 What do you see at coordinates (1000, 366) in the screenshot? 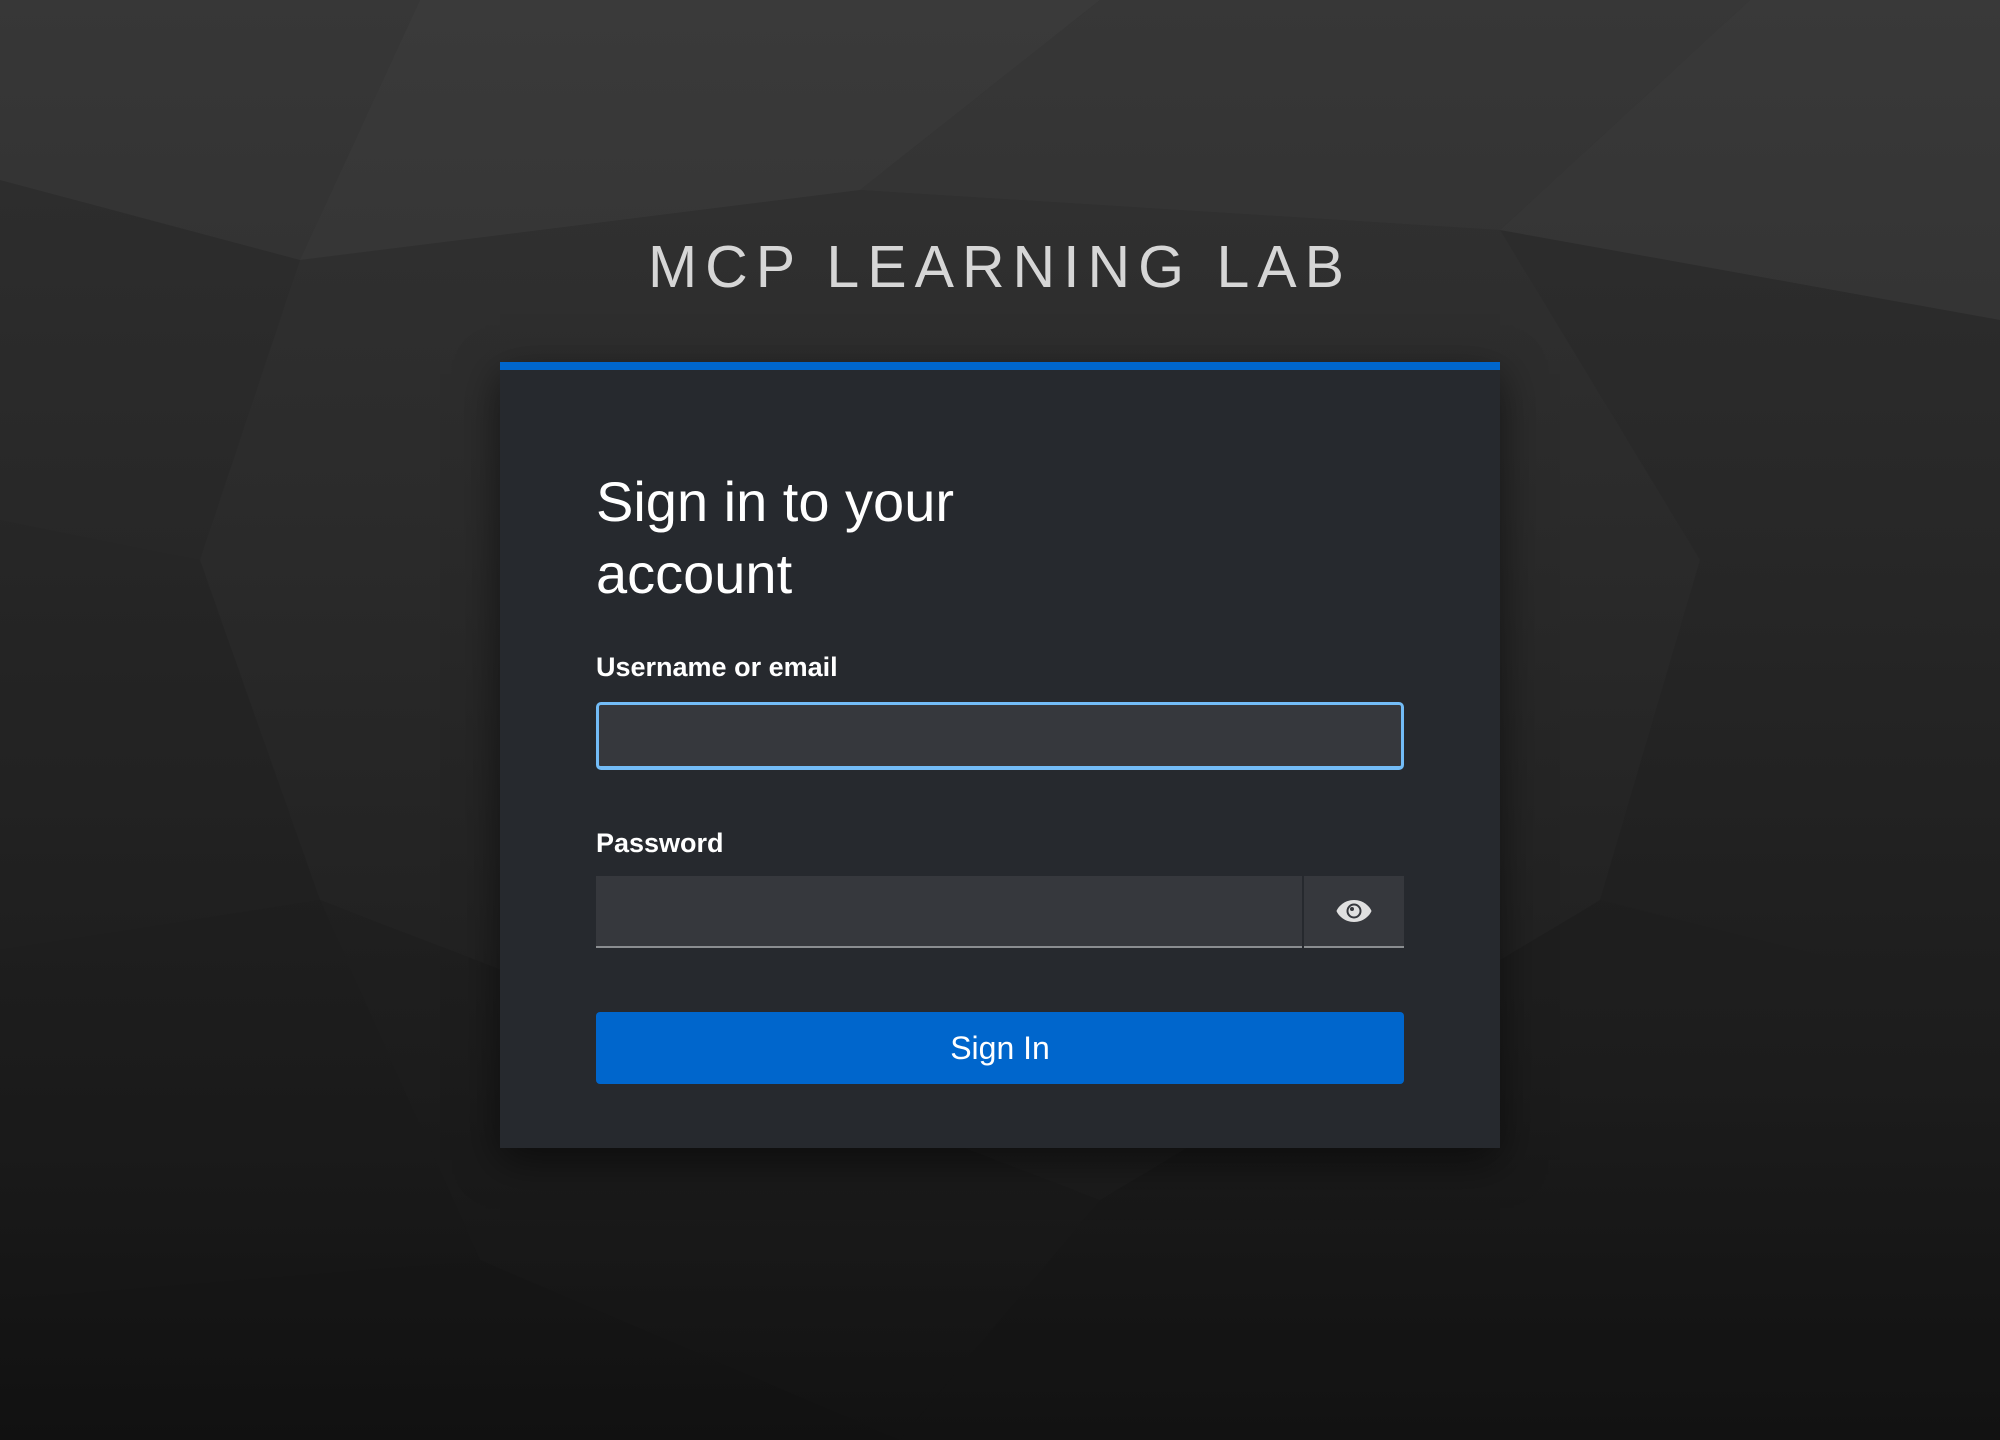
I see `card-accent-bar` at bounding box center [1000, 366].